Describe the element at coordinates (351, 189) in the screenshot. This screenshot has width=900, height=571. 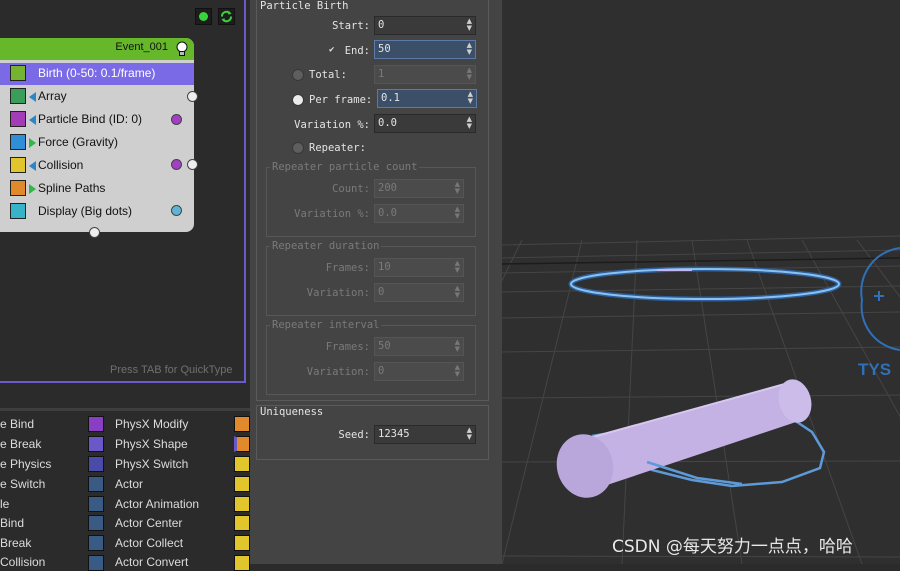
I see `count-label: Count:` at that location.